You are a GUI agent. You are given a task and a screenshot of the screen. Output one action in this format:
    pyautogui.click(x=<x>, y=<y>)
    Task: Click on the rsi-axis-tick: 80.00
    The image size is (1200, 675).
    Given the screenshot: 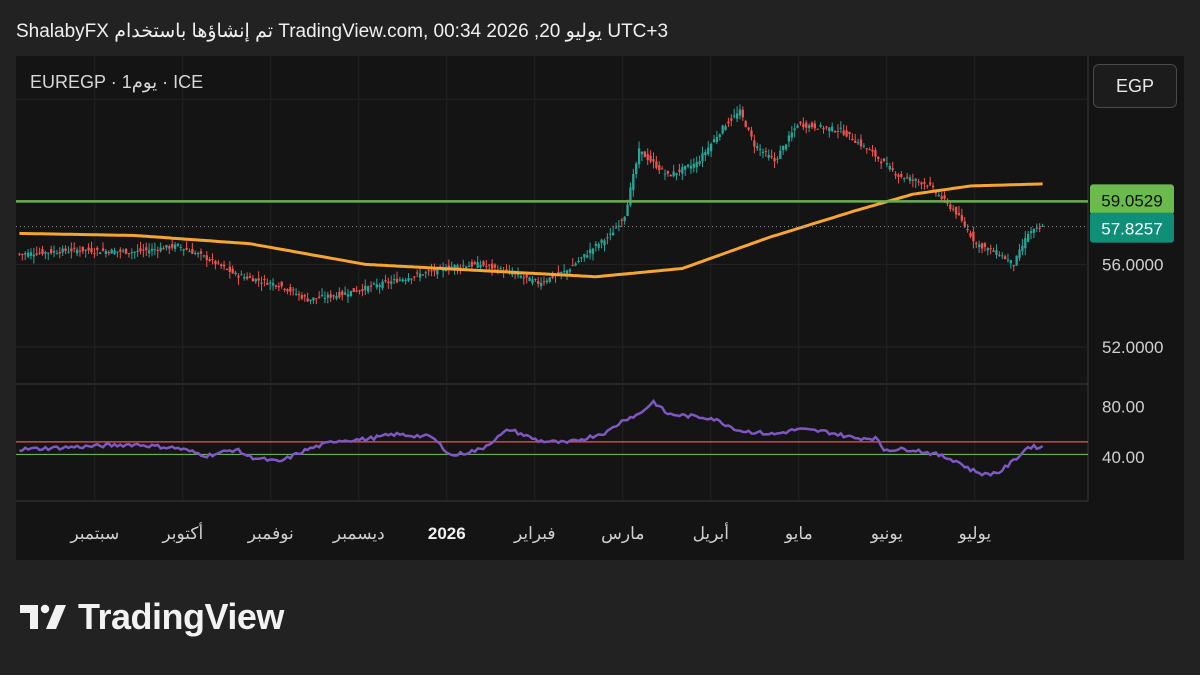 What is the action you would take?
    pyautogui.click(x=1123, y=407)
    